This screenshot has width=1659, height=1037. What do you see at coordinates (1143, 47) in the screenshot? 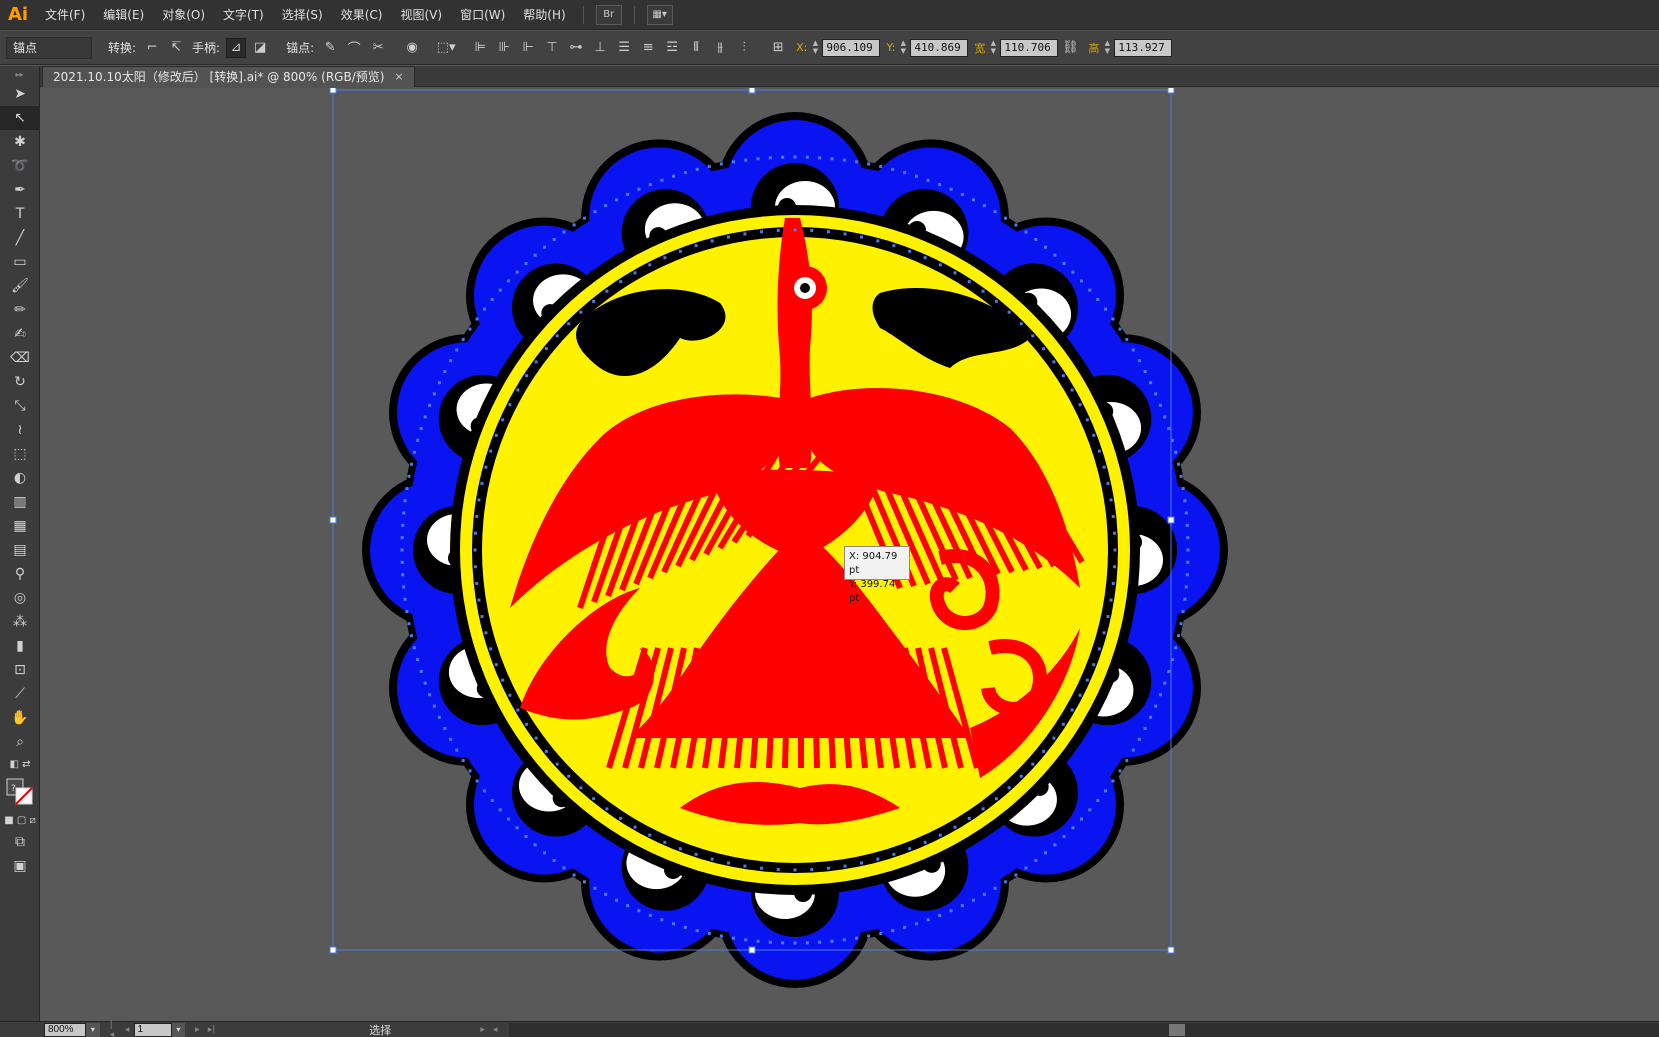
I see `height-field` at bounding box center [1143, 47].